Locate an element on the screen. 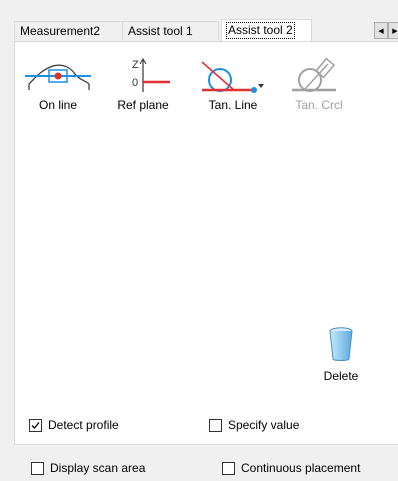 The height and width of the screenshot is (481, 398). chevron-right-icon: ▶ is located at coordinates (395, 31).